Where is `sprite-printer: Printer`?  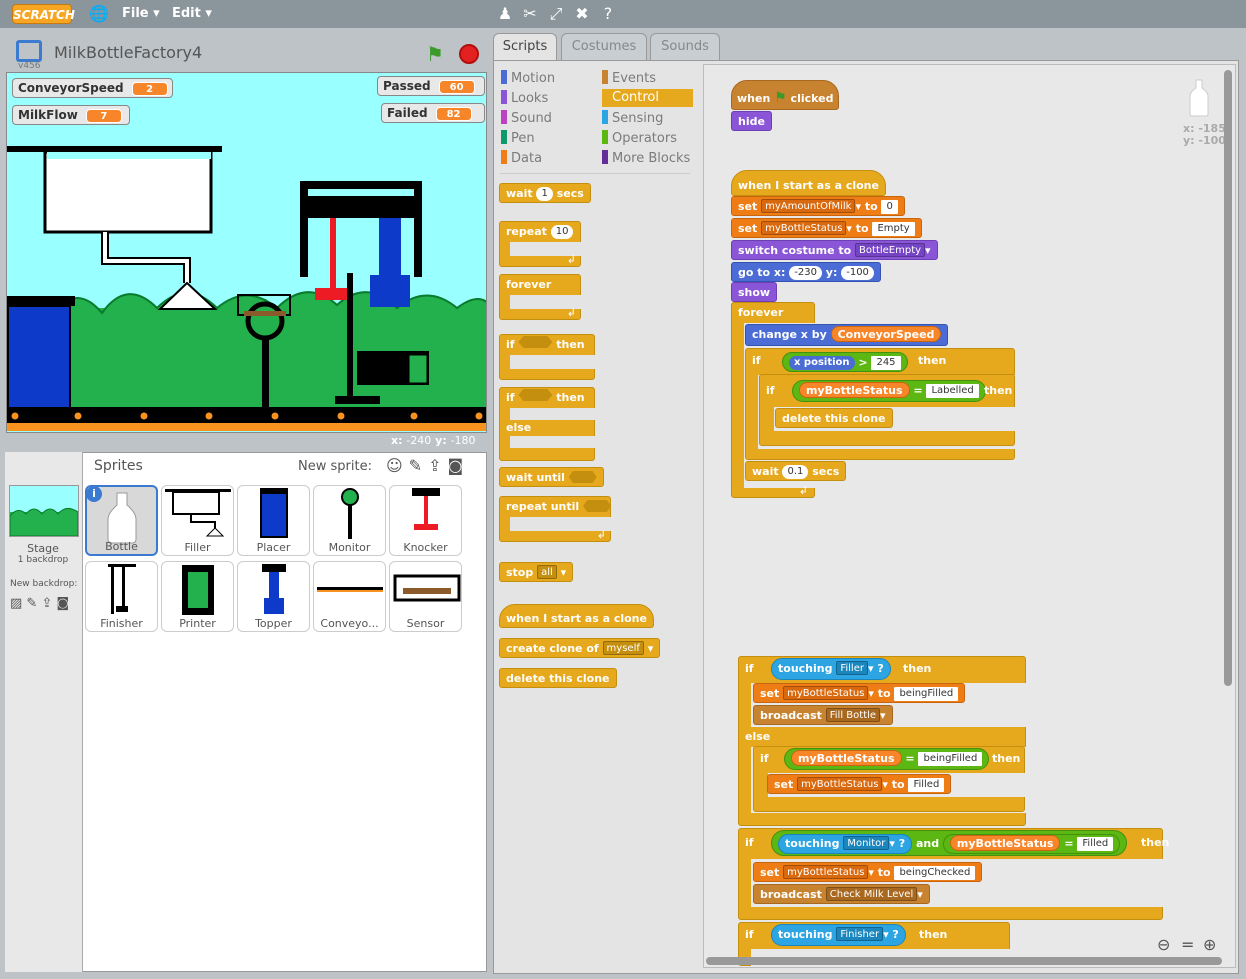 sprite-printer: Printer is located at coordinates (197, 596).